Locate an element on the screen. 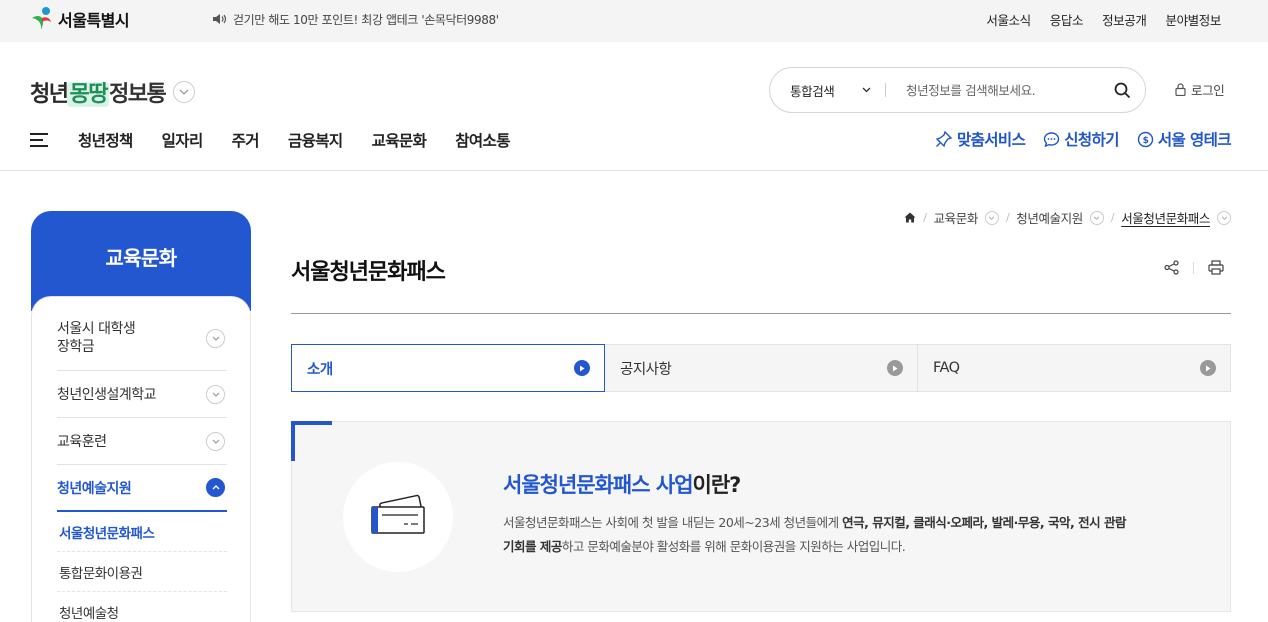 The width and height of the screenshot is (1268, 622). coin-icon: $ is located at coordinates (1145, 139).